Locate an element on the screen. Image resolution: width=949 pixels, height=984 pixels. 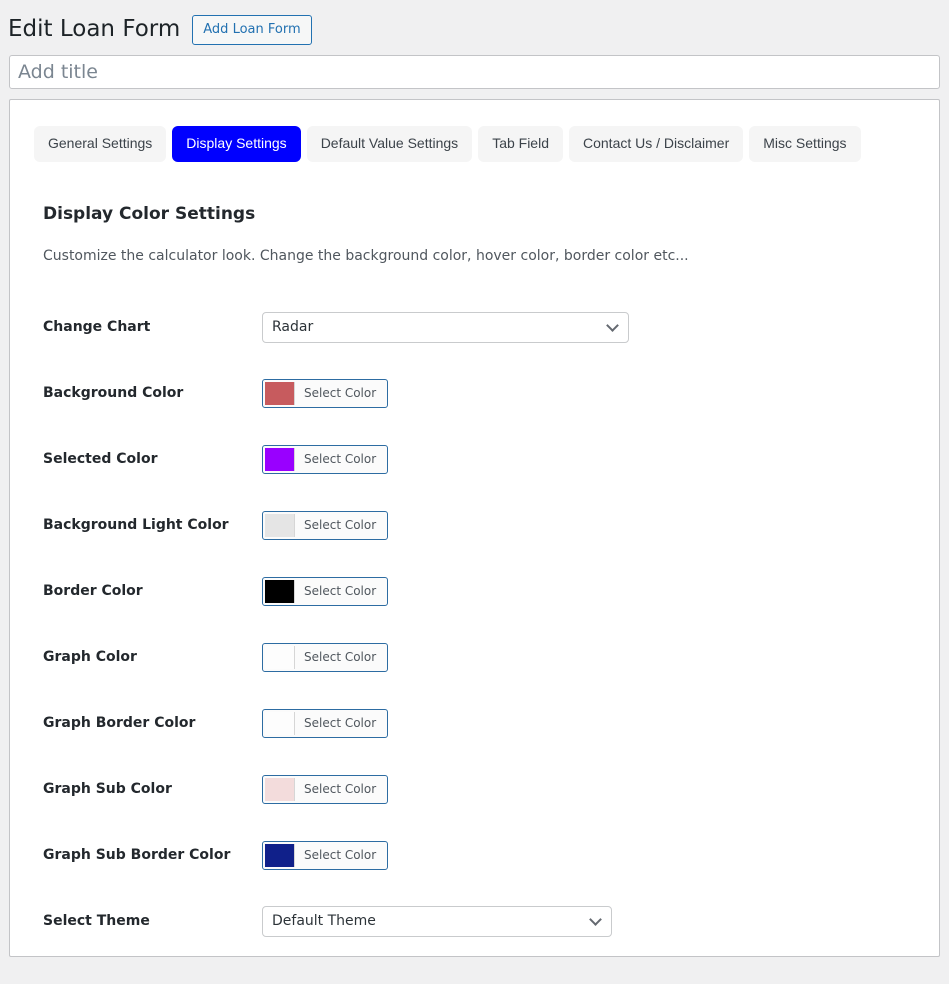
background-color-picker: Select Color is located at coordinates (325, 393).